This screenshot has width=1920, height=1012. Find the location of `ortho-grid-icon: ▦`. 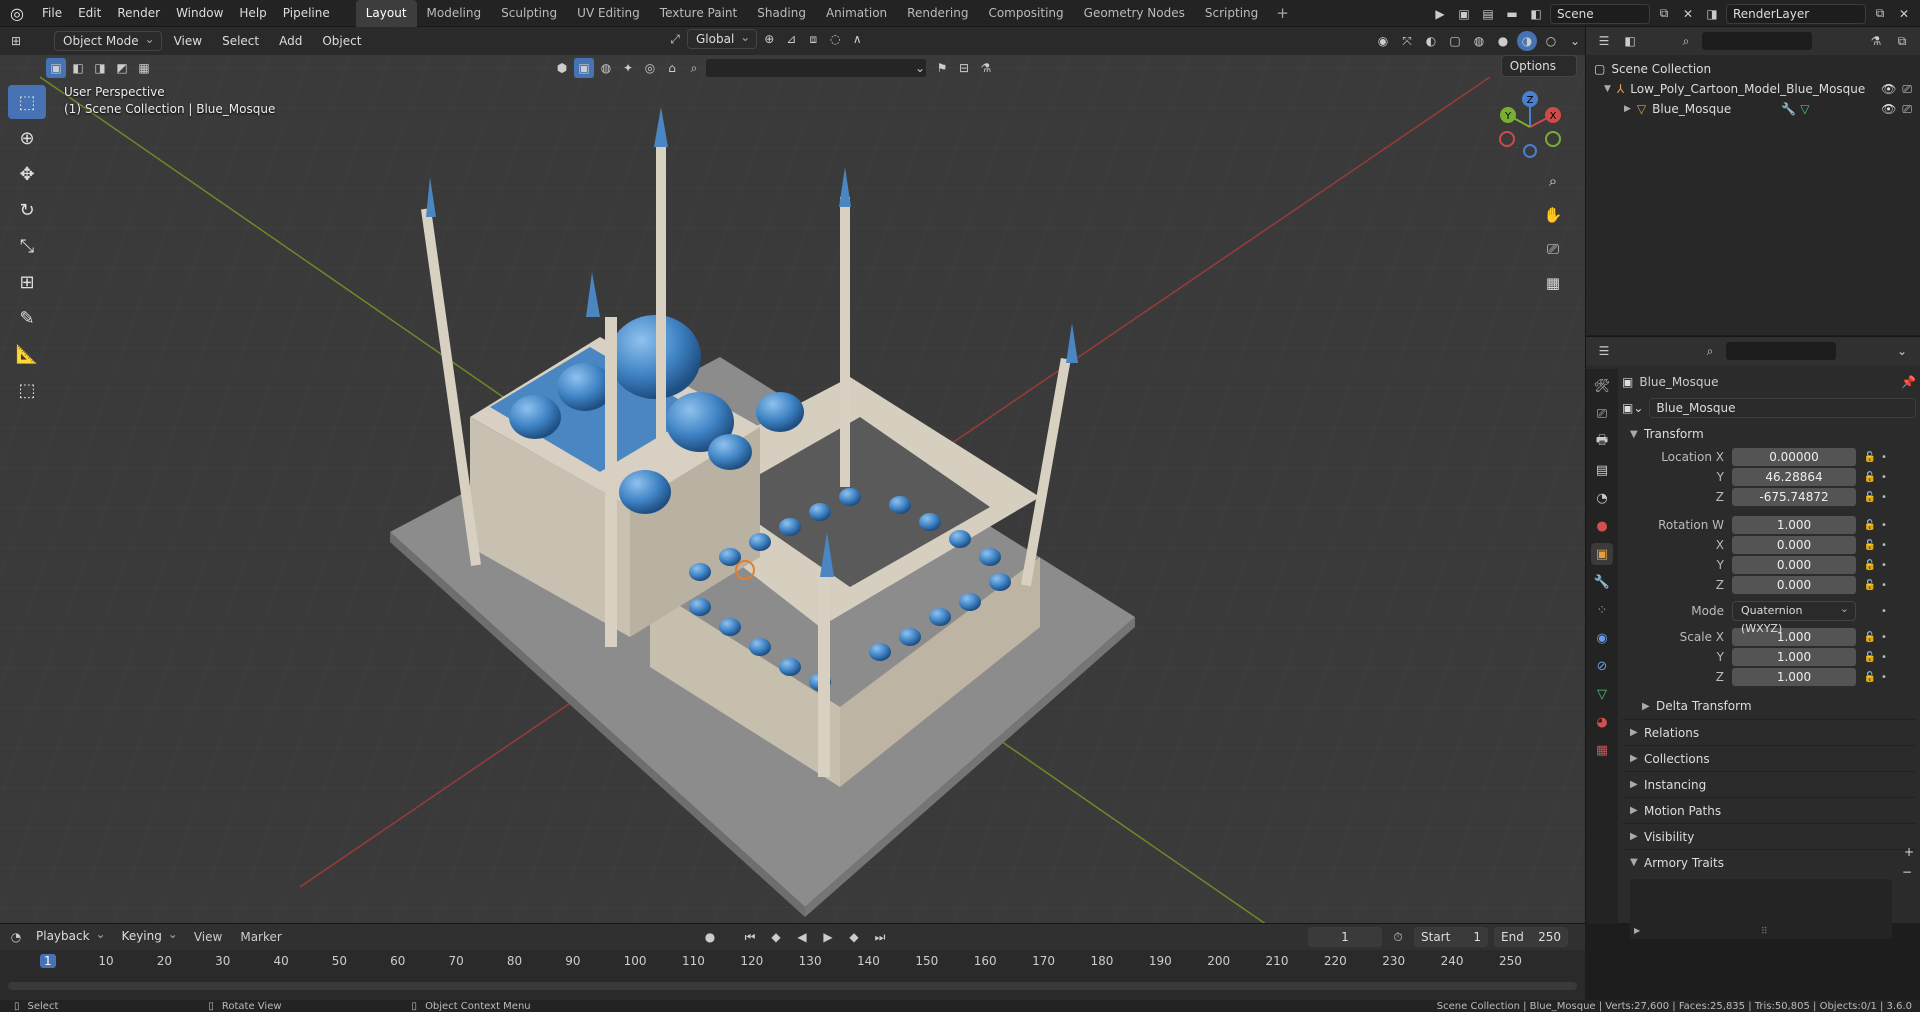

ortho-grid-icon: ▦ is located at coordinates (1553, 283).